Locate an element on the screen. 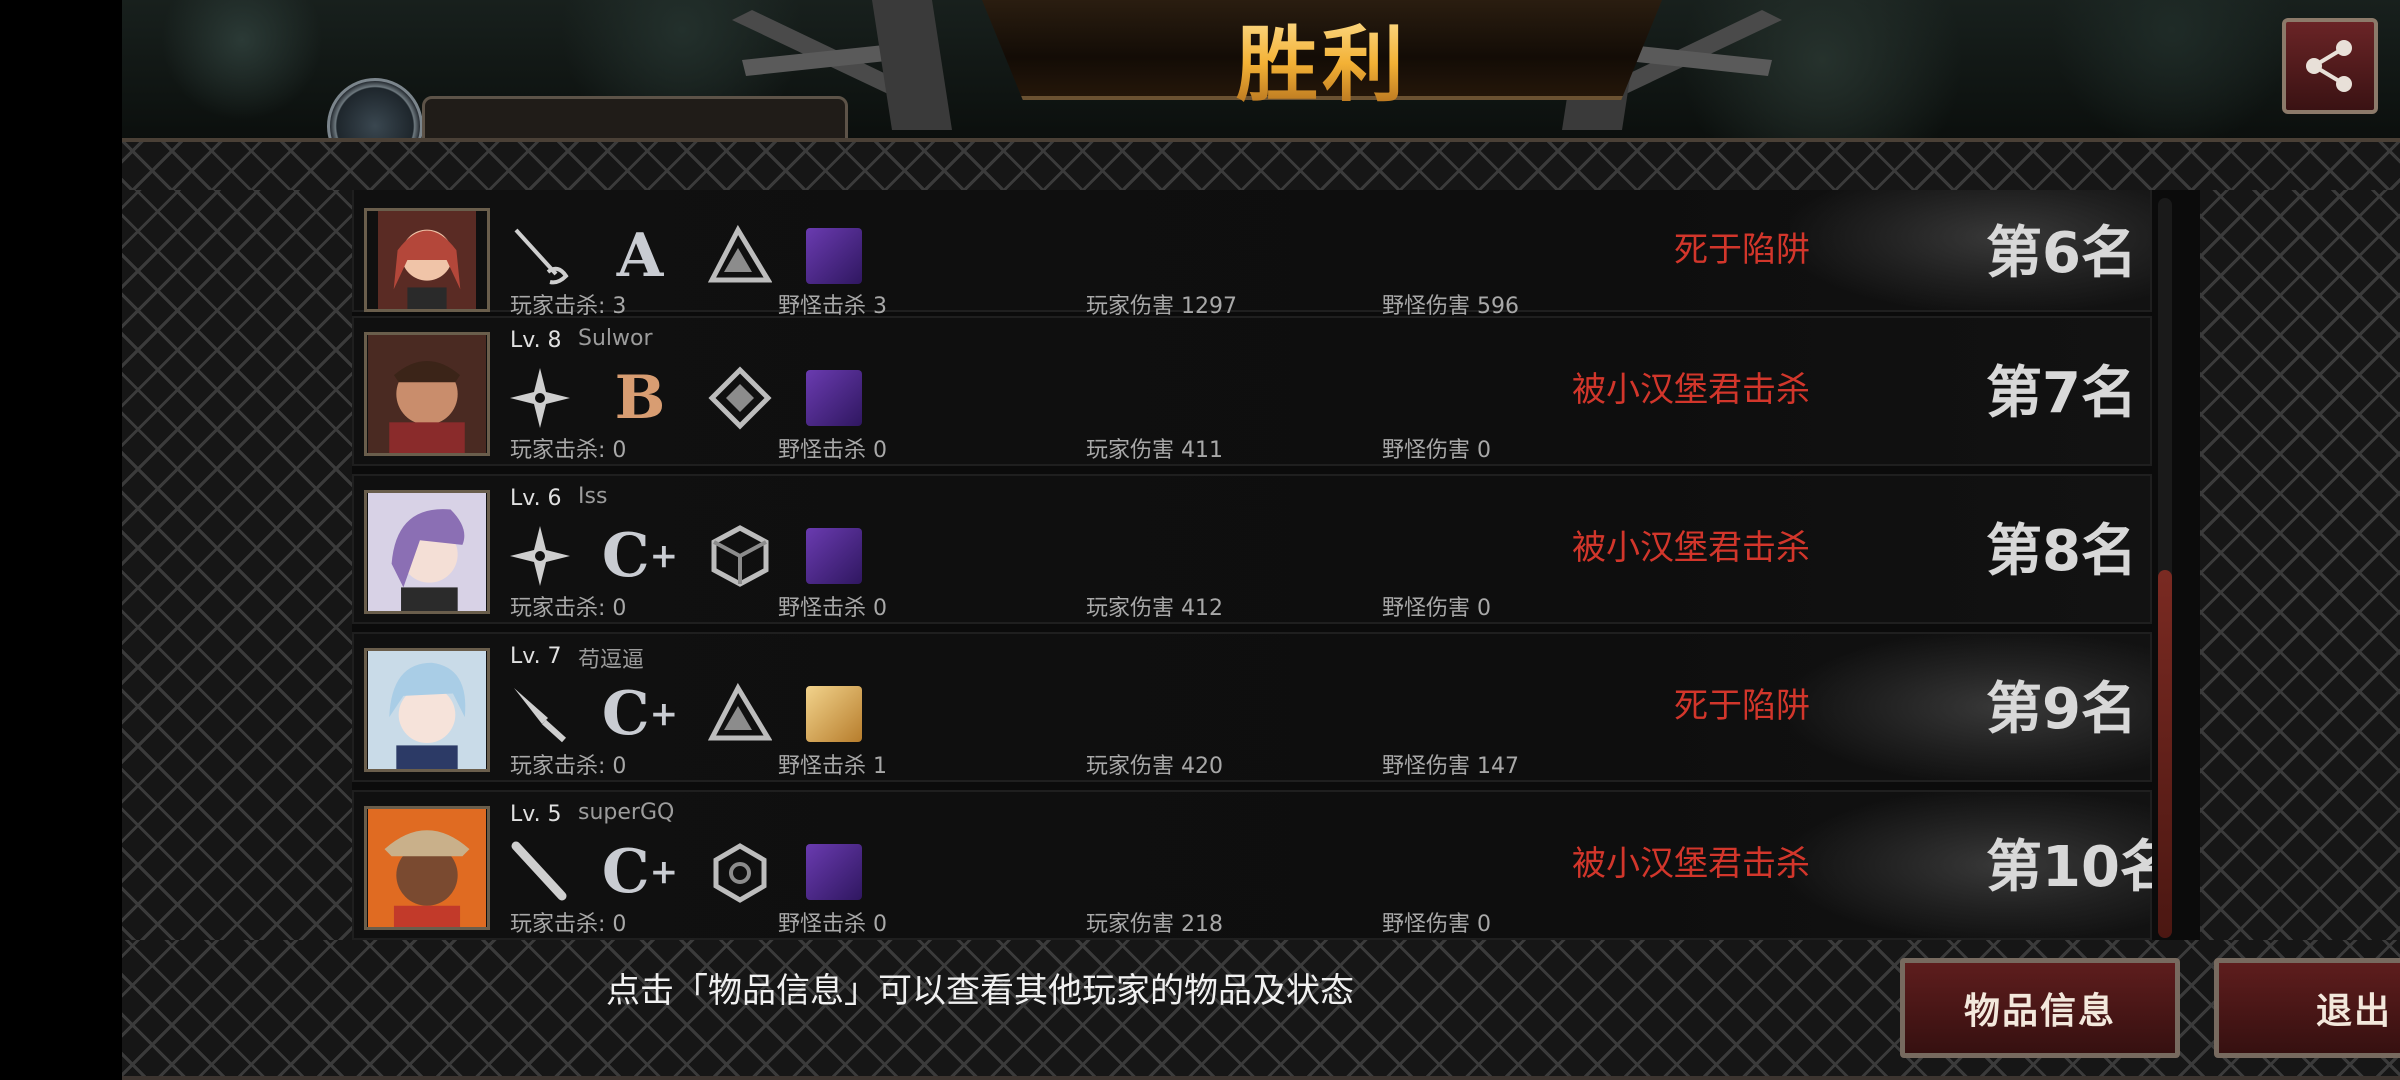  player-level: Lv. 5 is located at coordinates (536, 814).